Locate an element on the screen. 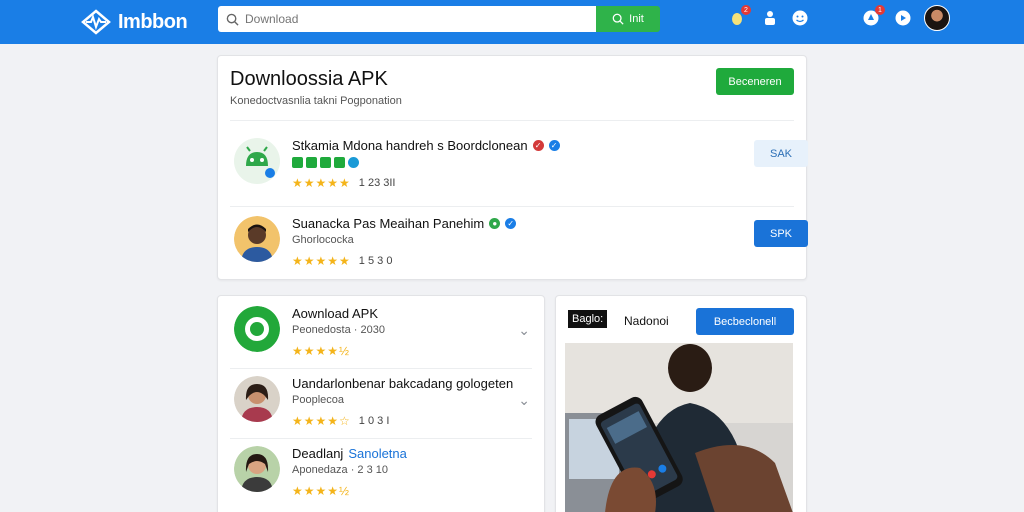  app-icon is located at coordinates (257, 329).